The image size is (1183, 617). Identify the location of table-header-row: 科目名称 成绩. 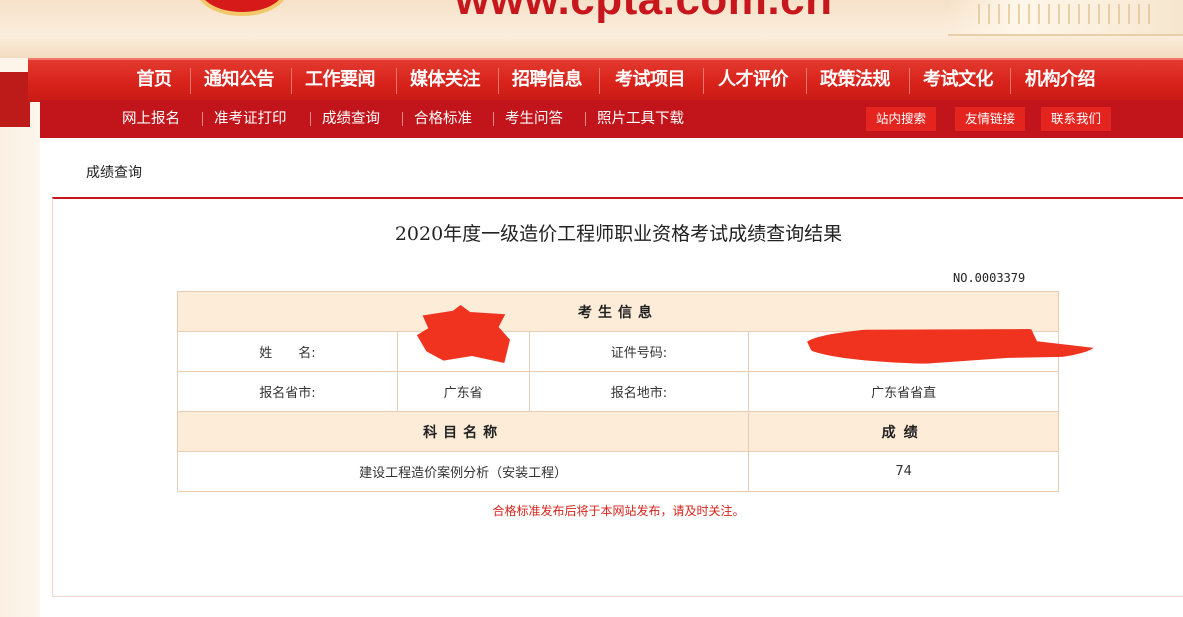
(617, 431).